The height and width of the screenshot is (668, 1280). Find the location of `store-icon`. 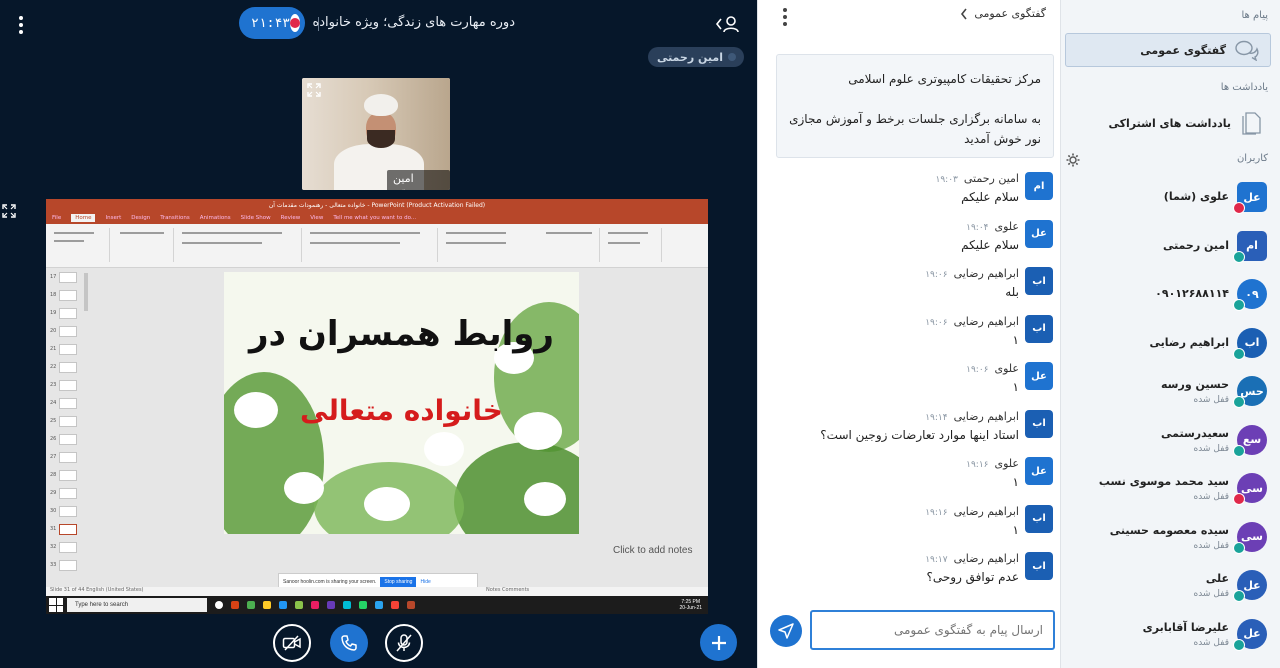

store-icon is located at coordinates (283, 605).